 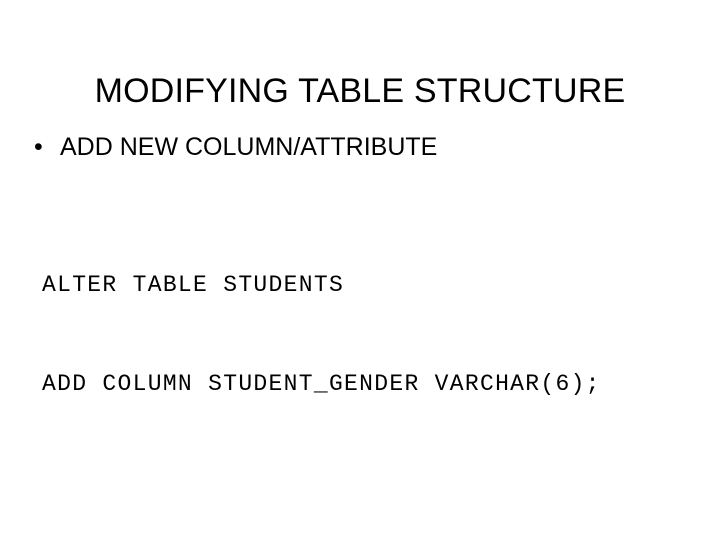 I want to click on code-line: ADD COLUMN STUDENT_GENDER VARCHAR(6);, so click(x=321, y=384).